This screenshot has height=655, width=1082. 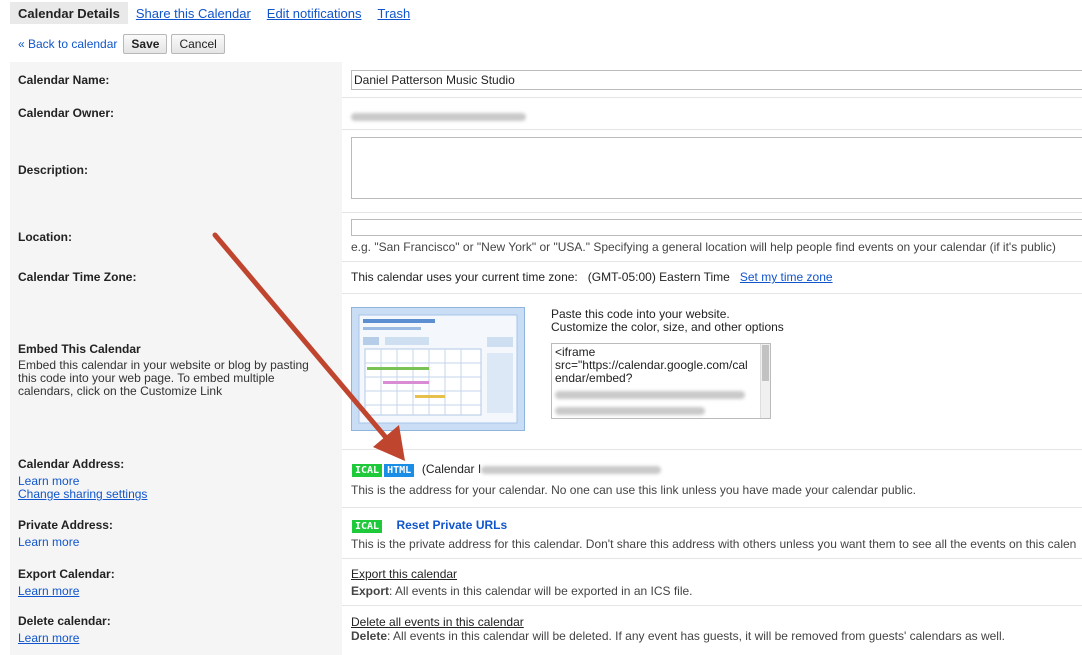 What do you see at coordinates (786, 277) in the screenshot?
I see `set-time-zone-link: Set my time zone` at bounding box center [786, 277].